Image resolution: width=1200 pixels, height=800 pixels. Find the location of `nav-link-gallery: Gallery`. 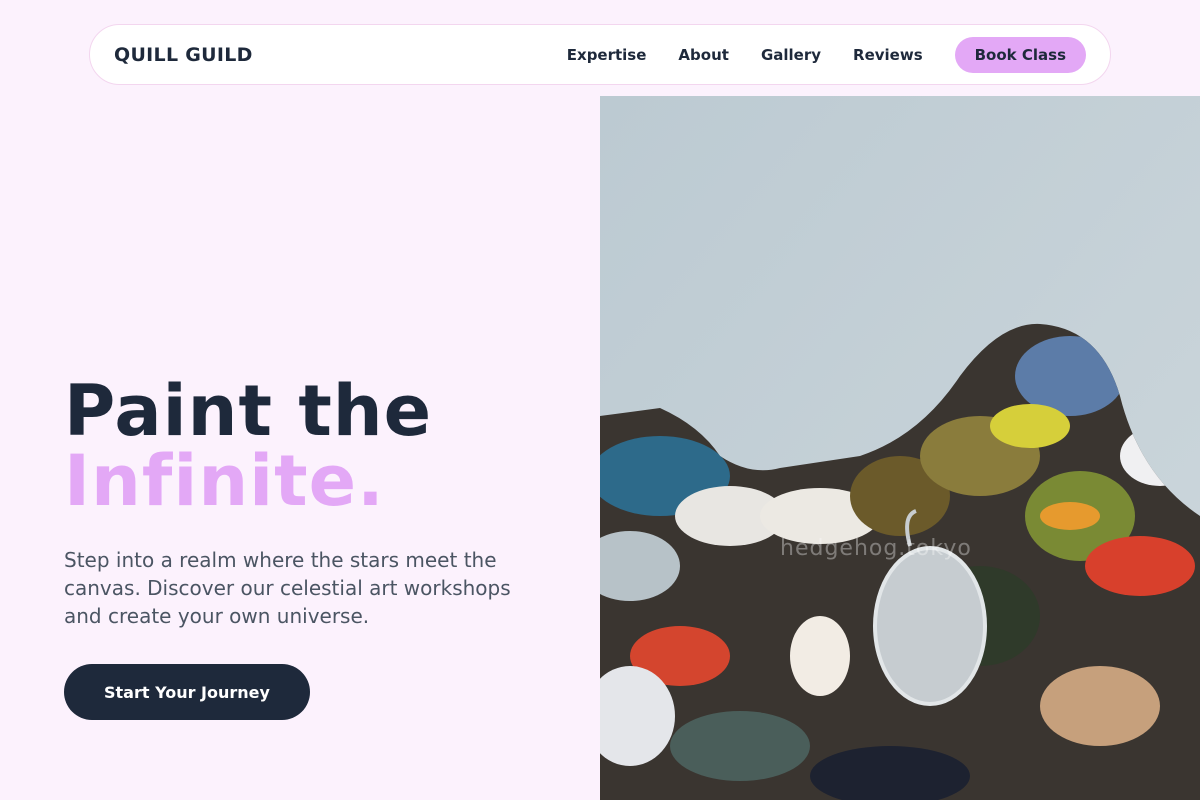

nav-link-gallery: Gallery is located at coordinates (791, 55).